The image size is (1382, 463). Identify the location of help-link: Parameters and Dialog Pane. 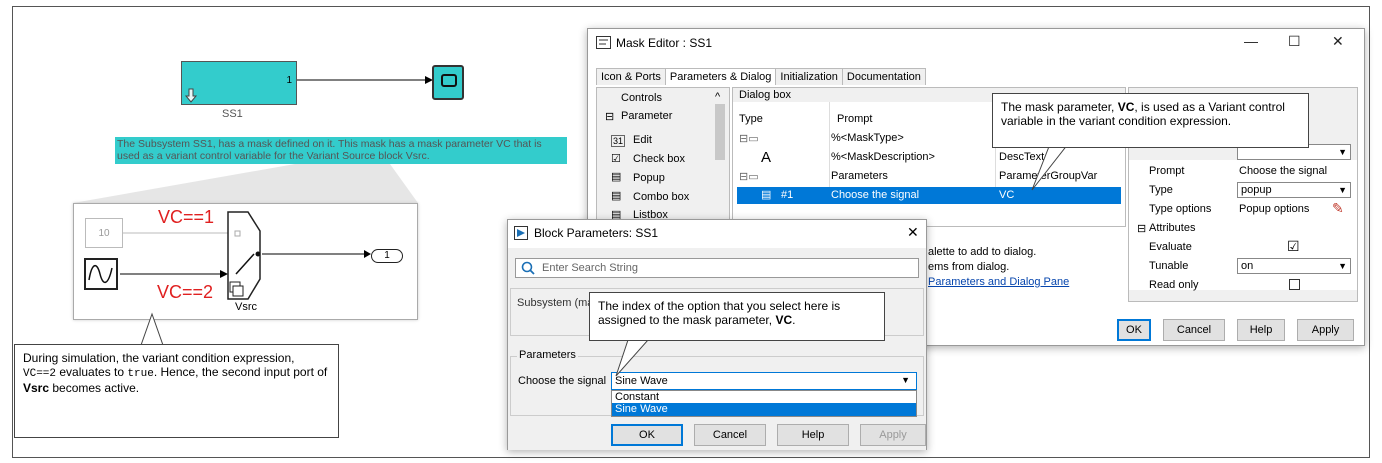
(998, 282).